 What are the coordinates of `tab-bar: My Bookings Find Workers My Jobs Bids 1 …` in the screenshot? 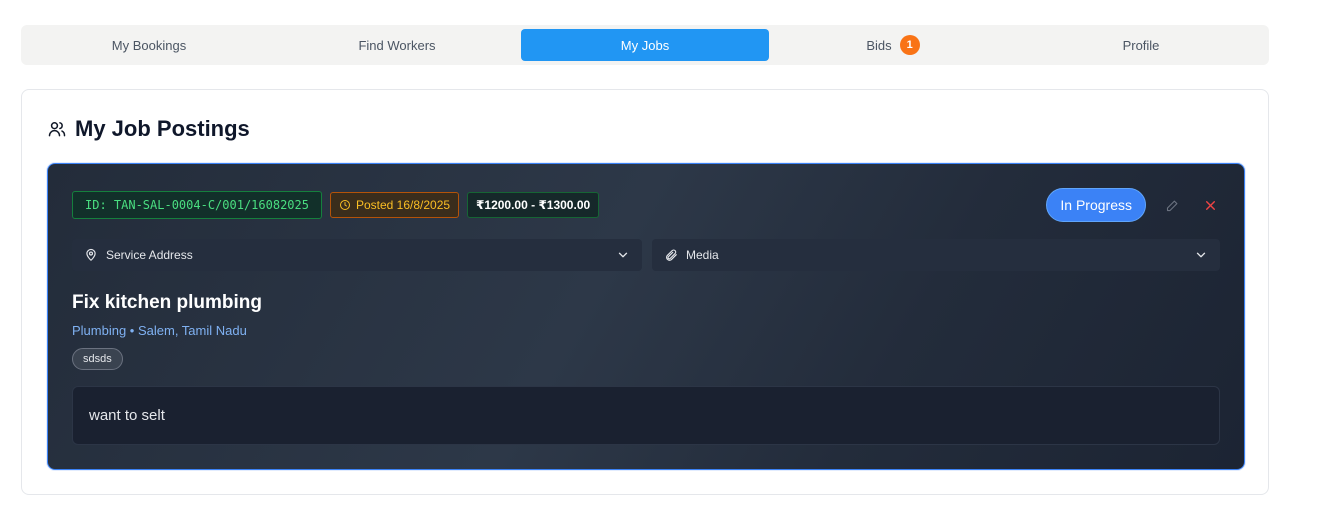 It's located at (645, 45).